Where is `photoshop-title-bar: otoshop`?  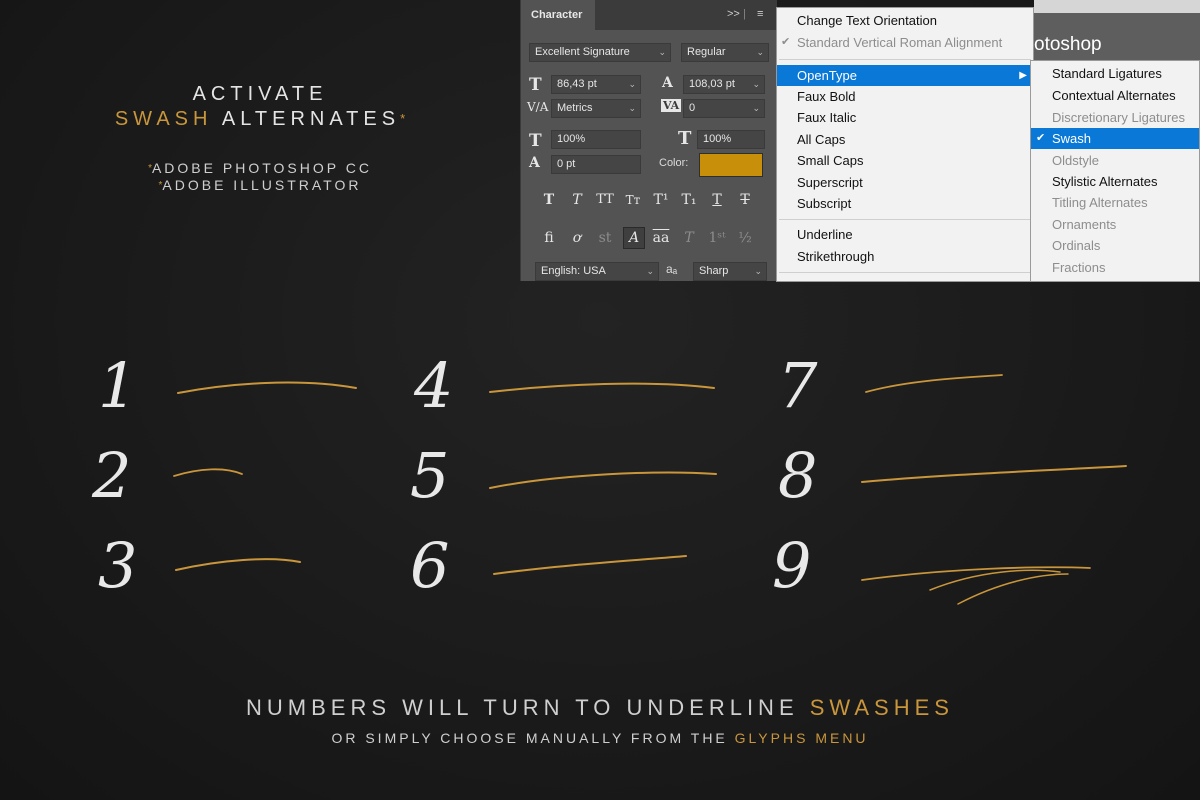 photoshop-title-bar: otoshop is located at coordinates (1117, 30).